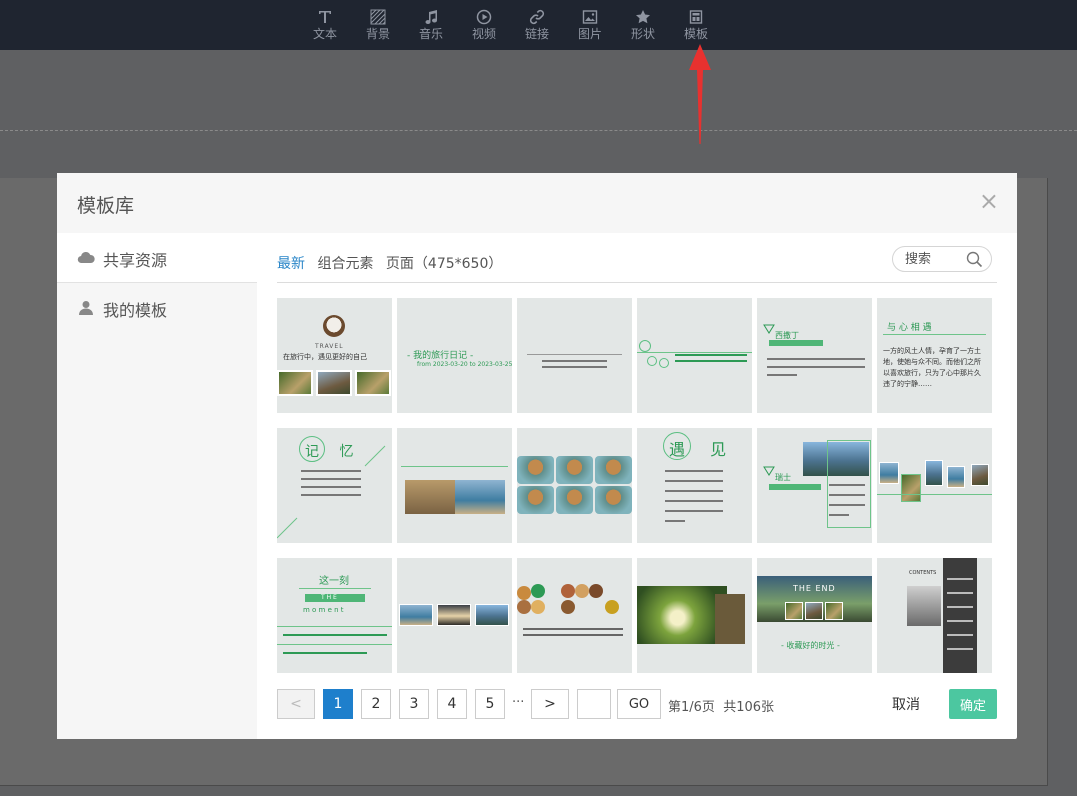 This screenshot has width=1077, height=796. Describe the element at coordinates (378, 16) in the screenshot. I see `background-icon` at that location.